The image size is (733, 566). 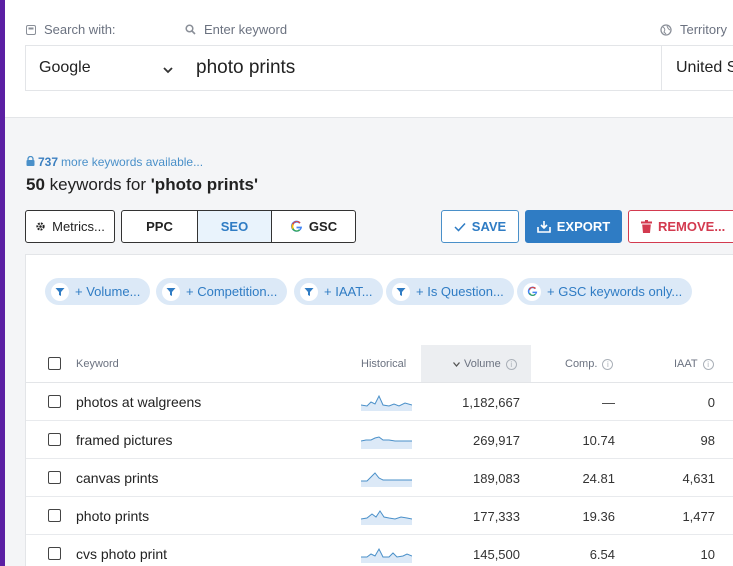 What do you see at coordinates (124, 440) in the screenshot?
I see `keyword-cell: framed pictures` at bounding box center [124, 440].